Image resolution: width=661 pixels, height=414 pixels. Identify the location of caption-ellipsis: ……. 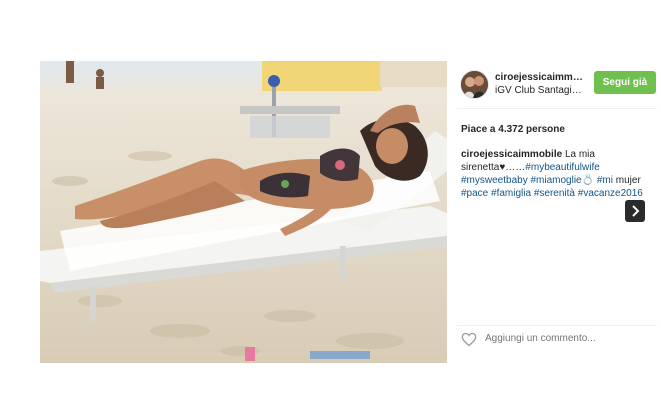
(515, 167).